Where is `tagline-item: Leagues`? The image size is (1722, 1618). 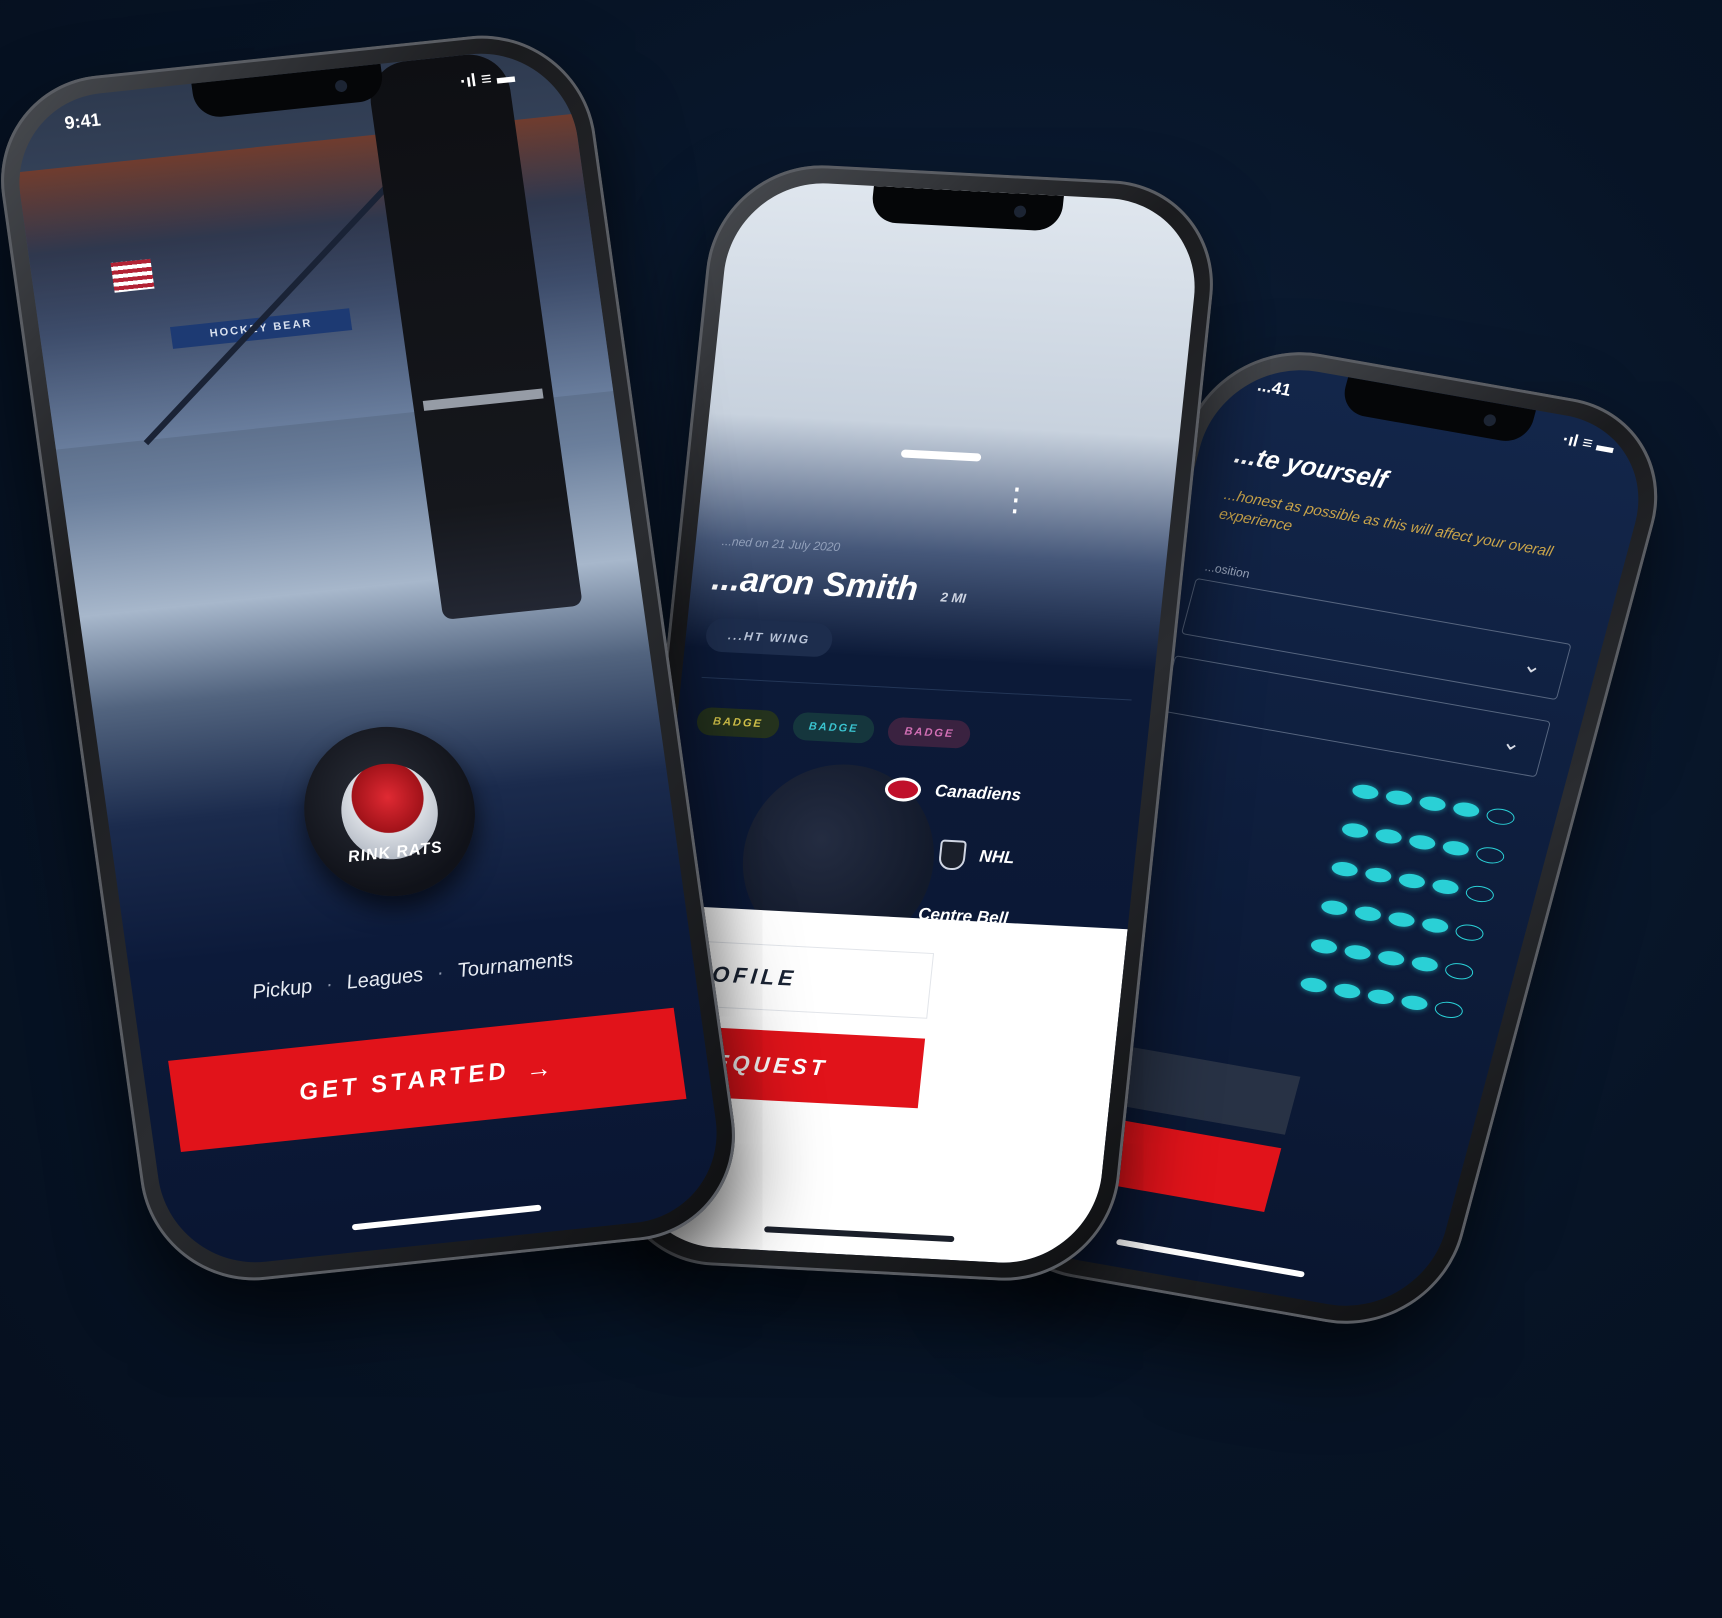 tagline-item: Leagues is located at coordinates (385, 978).